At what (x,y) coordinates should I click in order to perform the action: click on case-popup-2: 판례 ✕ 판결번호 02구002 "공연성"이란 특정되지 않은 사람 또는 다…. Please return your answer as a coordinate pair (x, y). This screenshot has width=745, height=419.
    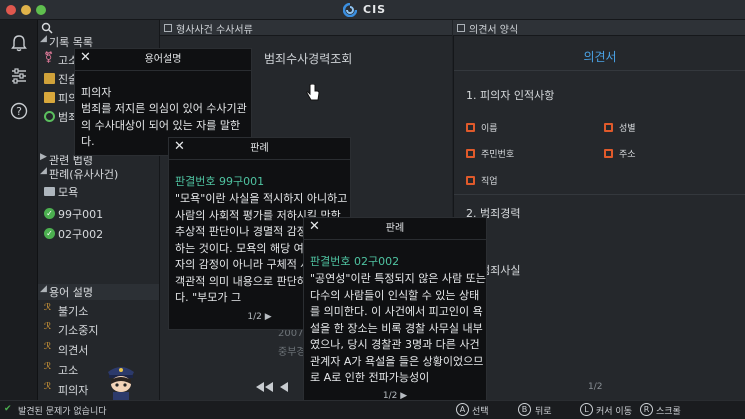
    Looking at the image, I should click on (395, 313).